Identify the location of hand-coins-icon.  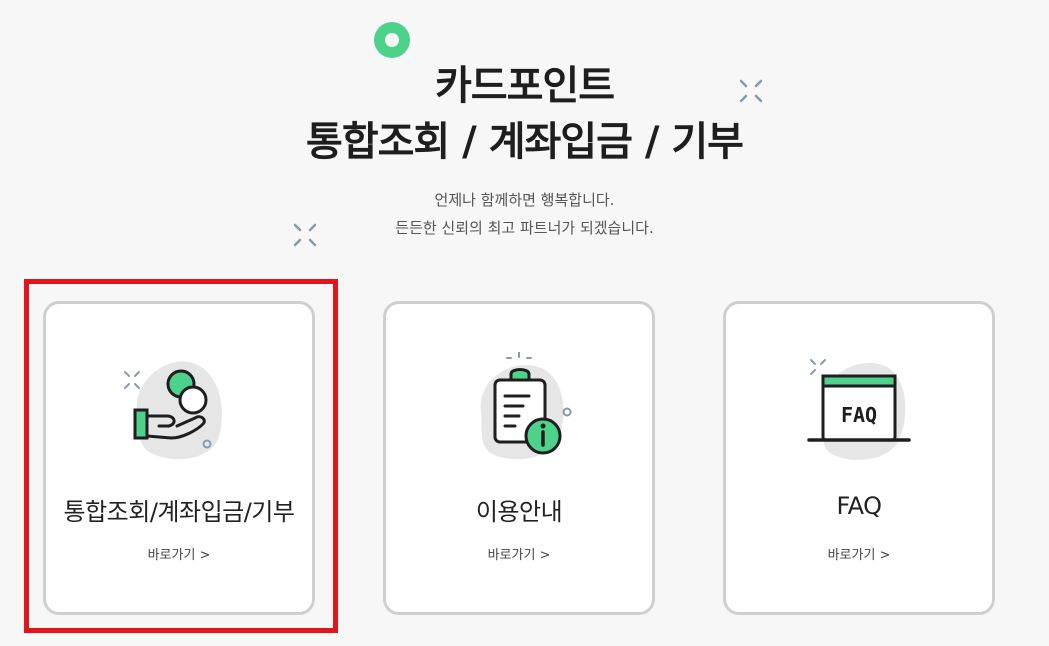
(173, 410).